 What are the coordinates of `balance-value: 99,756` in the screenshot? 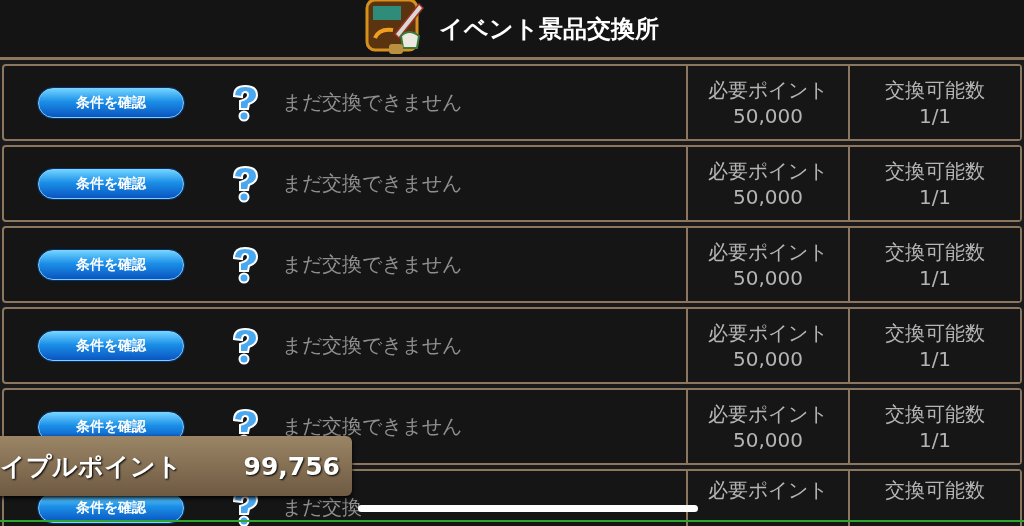 It's located at (291, 466).